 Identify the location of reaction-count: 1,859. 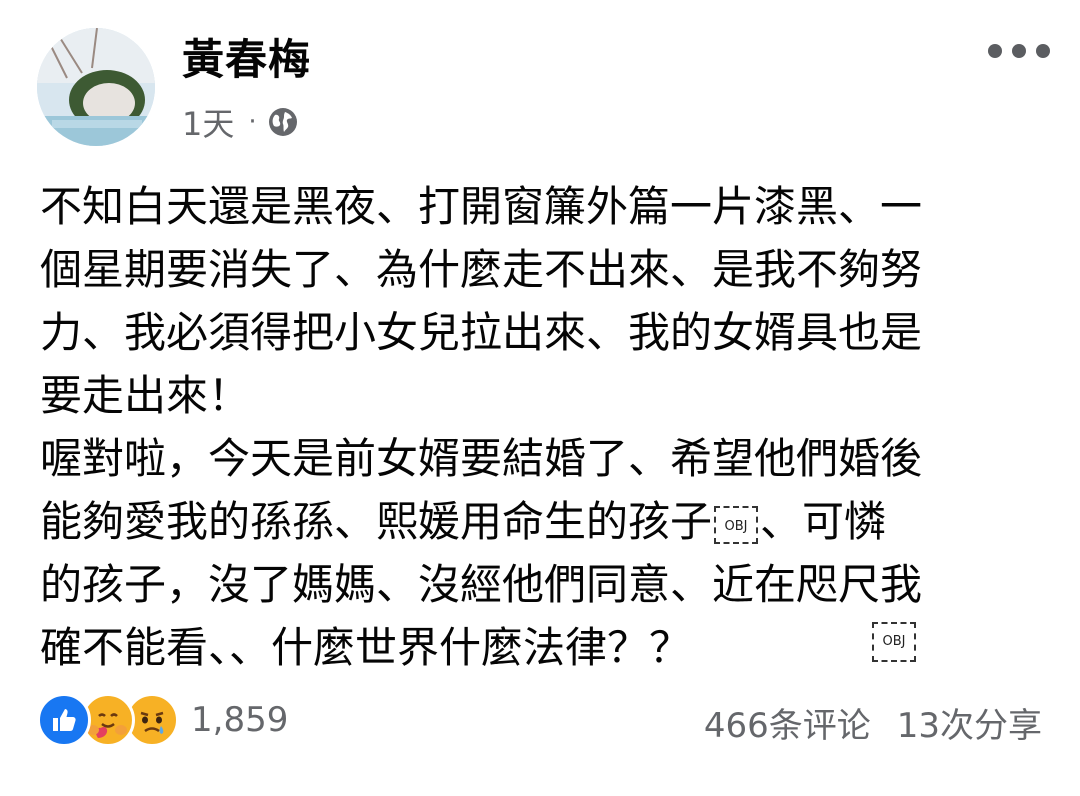
(240, 720).